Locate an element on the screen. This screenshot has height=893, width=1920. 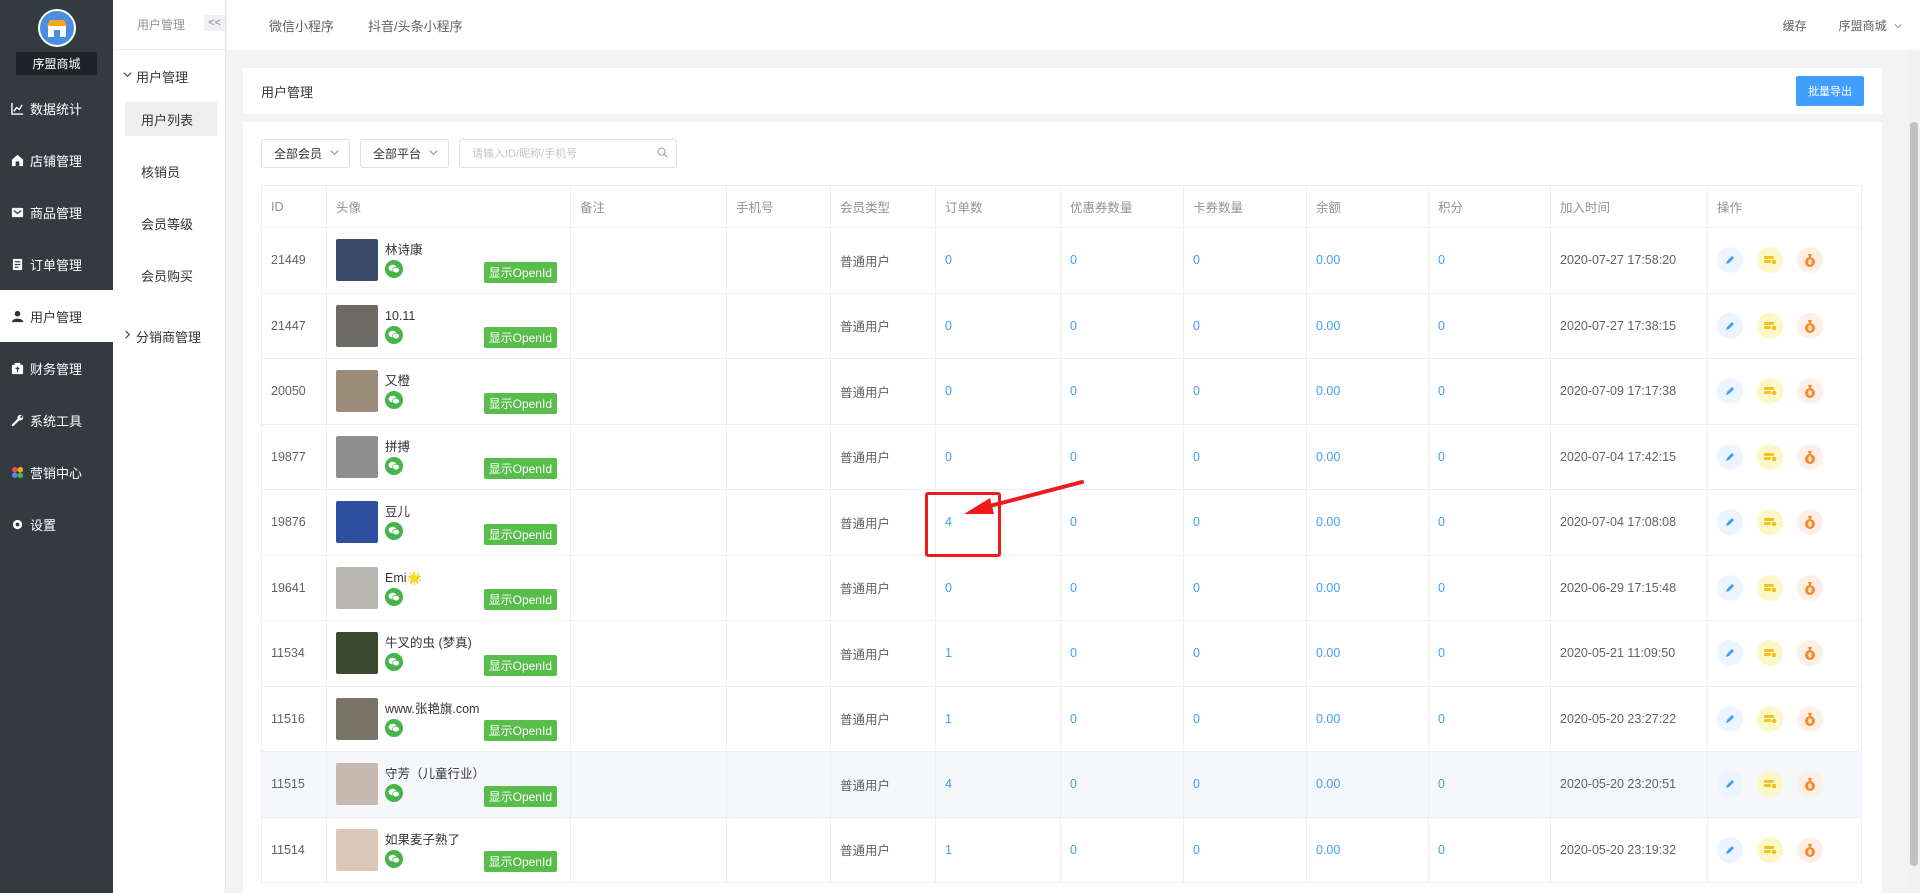
sidebar-item-finance: 财务管理 is located at coordinates (56, 368).